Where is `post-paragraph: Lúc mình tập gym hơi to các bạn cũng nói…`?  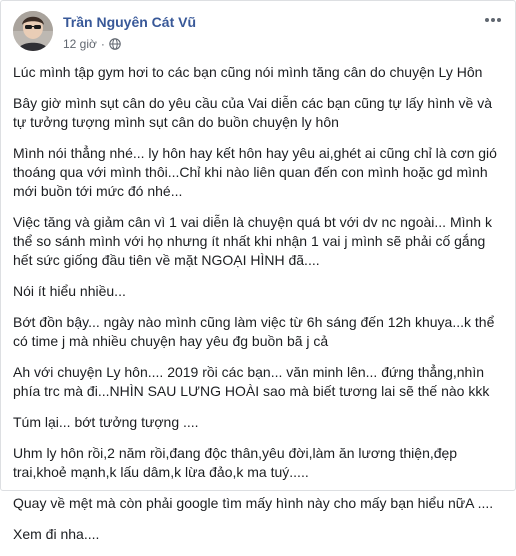
post-paragraph: Lúc mình tập gym hơi to các bạn cũng nói… is located at coordinates (248, 72).